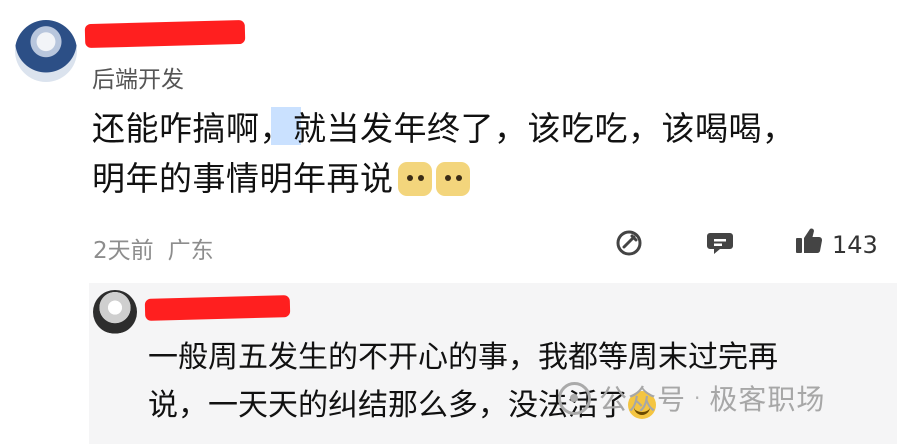  What do you see at coordinates (388, 405) in the screenshot?
I see `reply-line-2-text: 说，一天天的纠结那么多，没法活了` at bounding box center [388, 405].